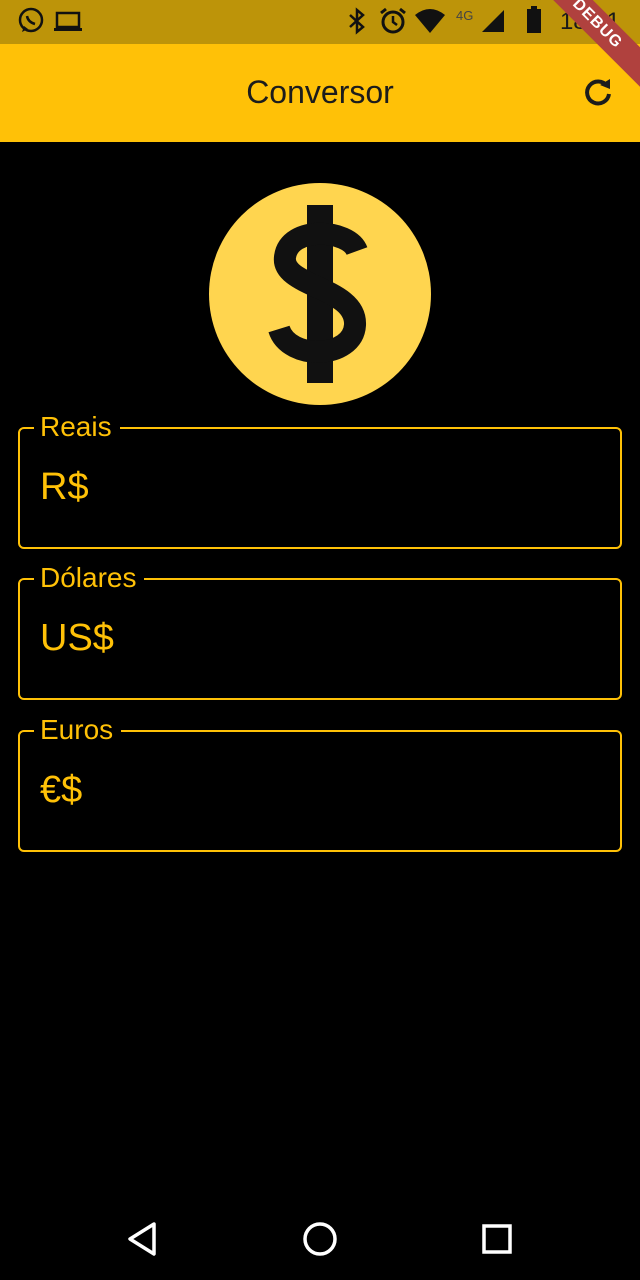 This screenshot has width=640, height=1280. I want to click on status-bar: 4G 18:01, so click(320, 22).